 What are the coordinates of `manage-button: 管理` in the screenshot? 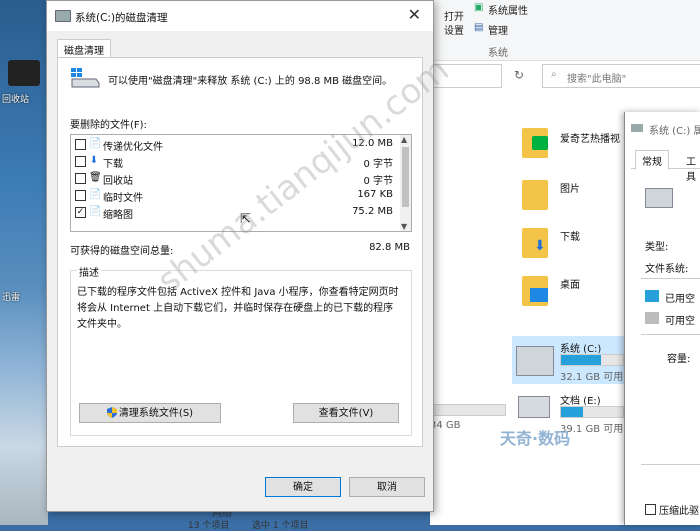 It's located at (498, 29).